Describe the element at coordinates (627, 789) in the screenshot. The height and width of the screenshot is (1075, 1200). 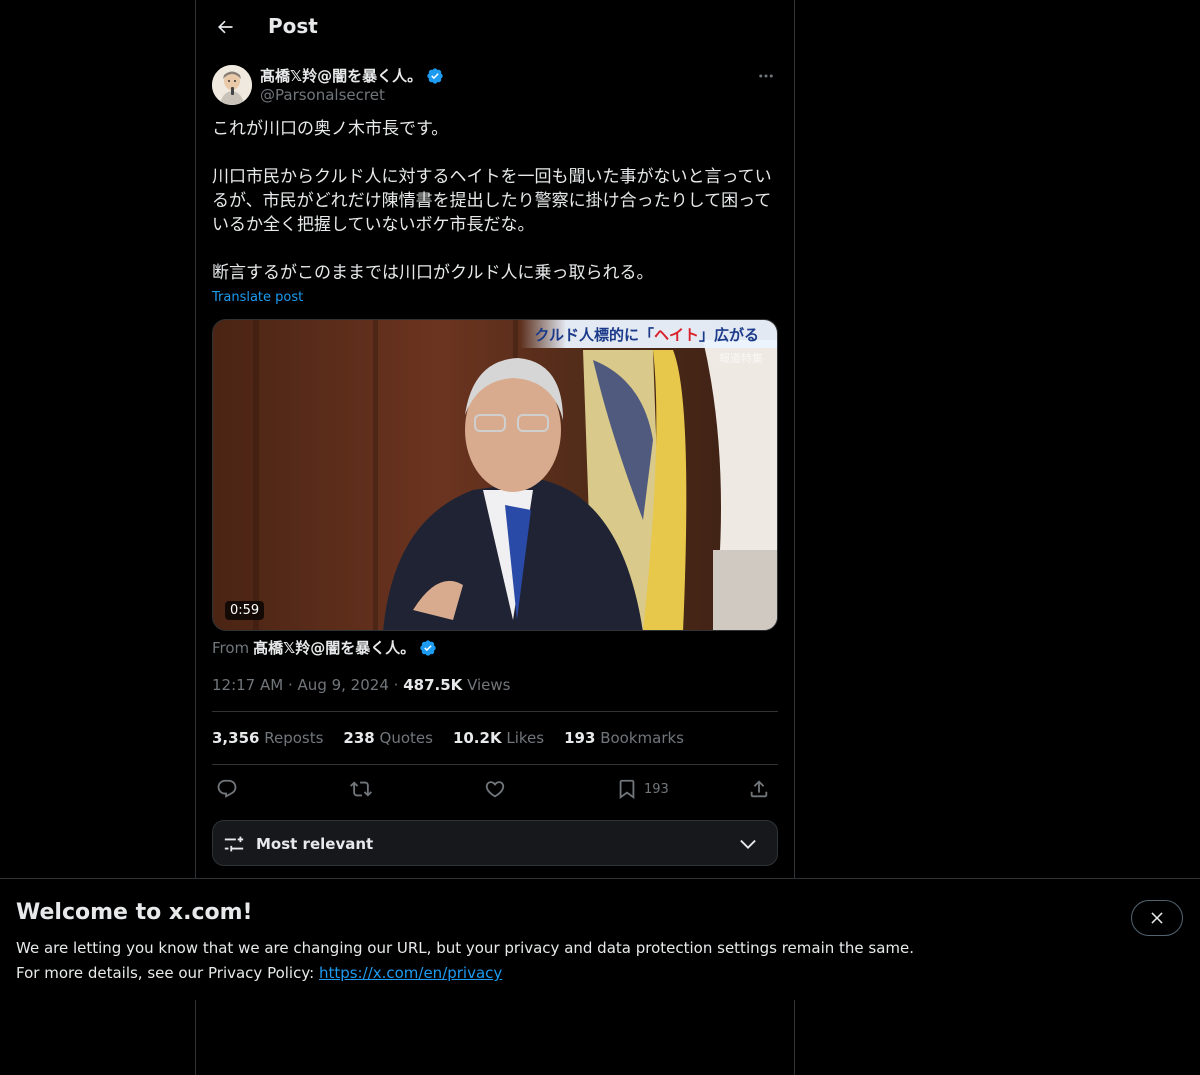
I see `bookmark-icon` at that location.